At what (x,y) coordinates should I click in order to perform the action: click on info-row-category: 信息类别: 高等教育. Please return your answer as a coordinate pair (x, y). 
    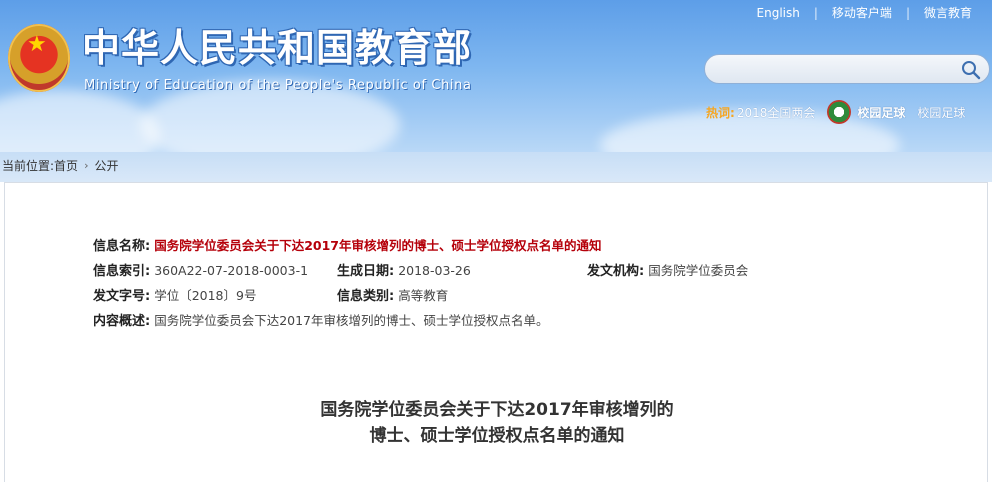
    Looking at the image, I should click on (392, 294).